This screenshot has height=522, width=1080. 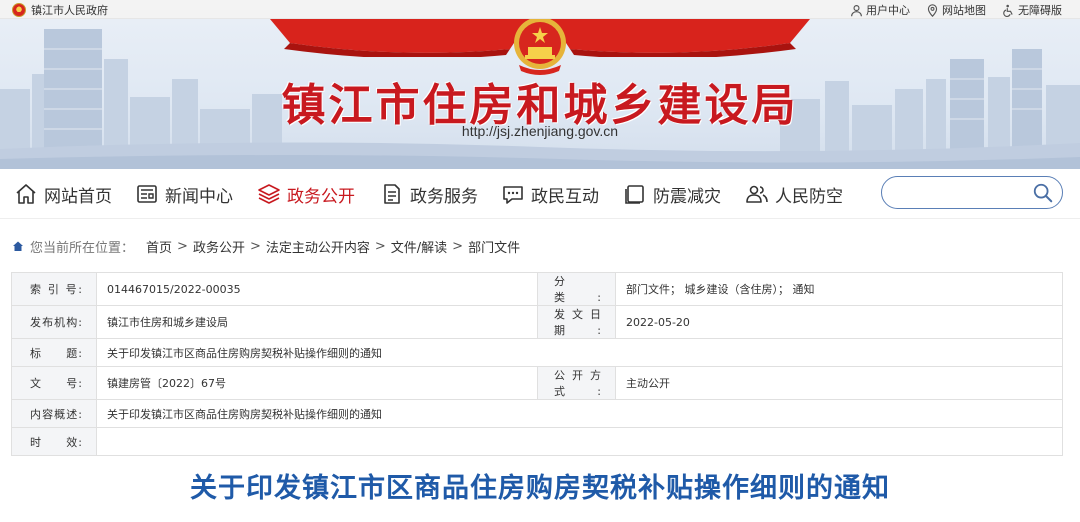 I want to click on index-value: 014467015/2022-00035, so click(x=317, y=289).